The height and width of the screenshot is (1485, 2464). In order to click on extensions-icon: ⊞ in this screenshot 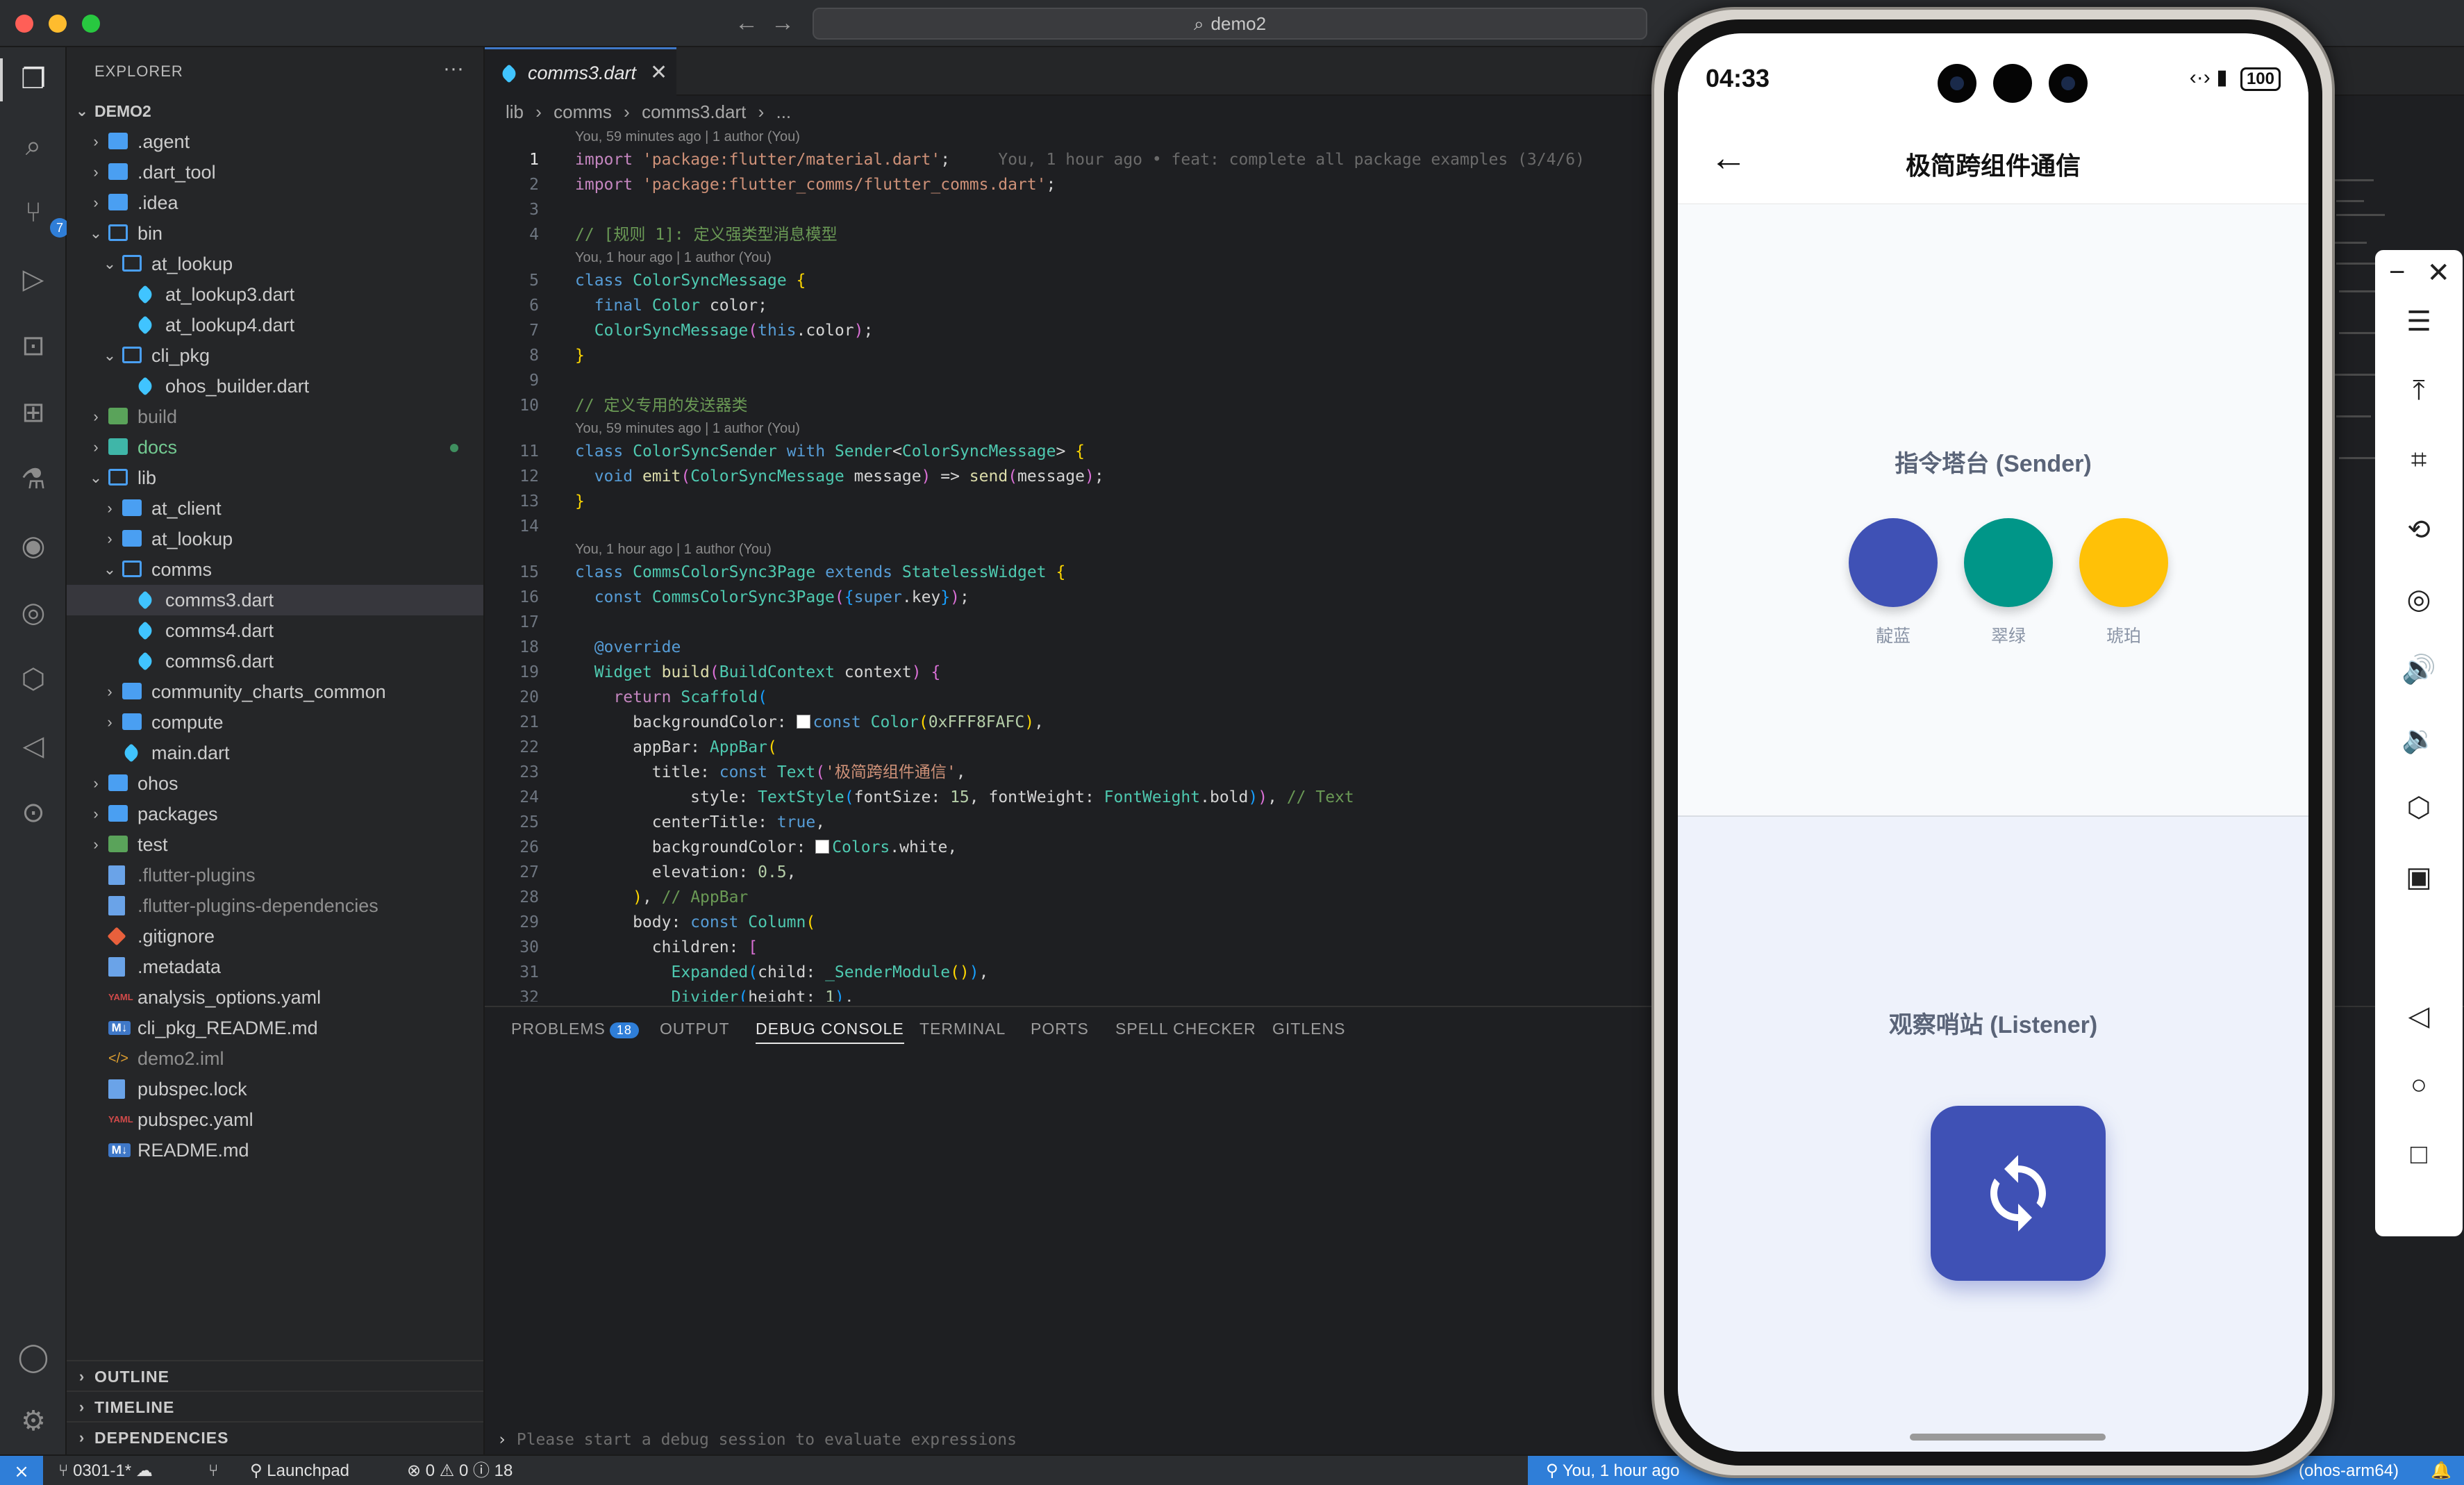, I will do `click(33, 413)`.